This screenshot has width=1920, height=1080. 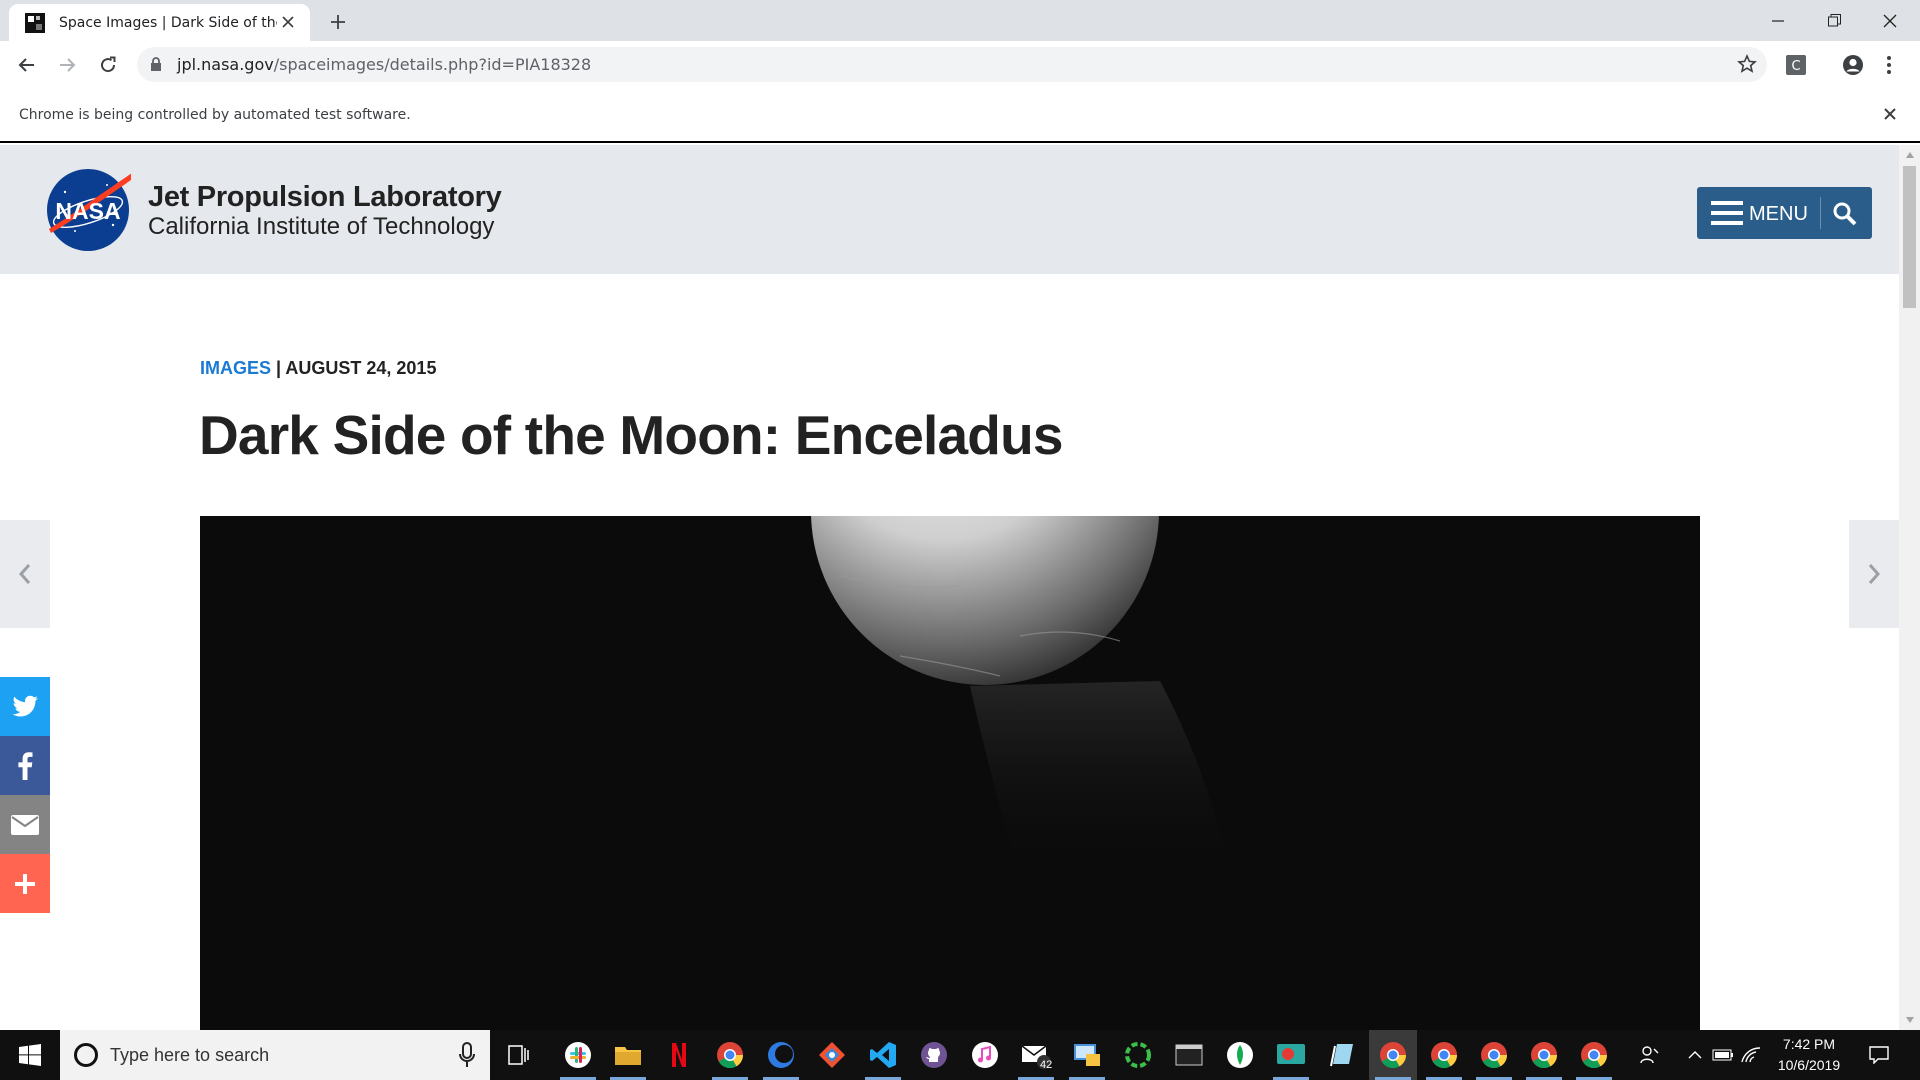 I want to click on scroll-thumb, so click(x=1909, y=237).